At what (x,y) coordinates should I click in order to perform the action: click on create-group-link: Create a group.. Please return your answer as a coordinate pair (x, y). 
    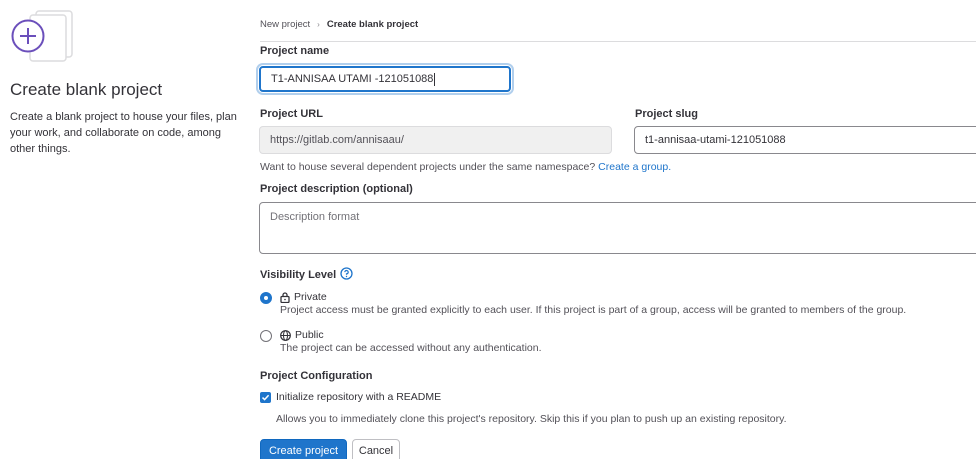
    Looking at the image, I should click on (634, 167).